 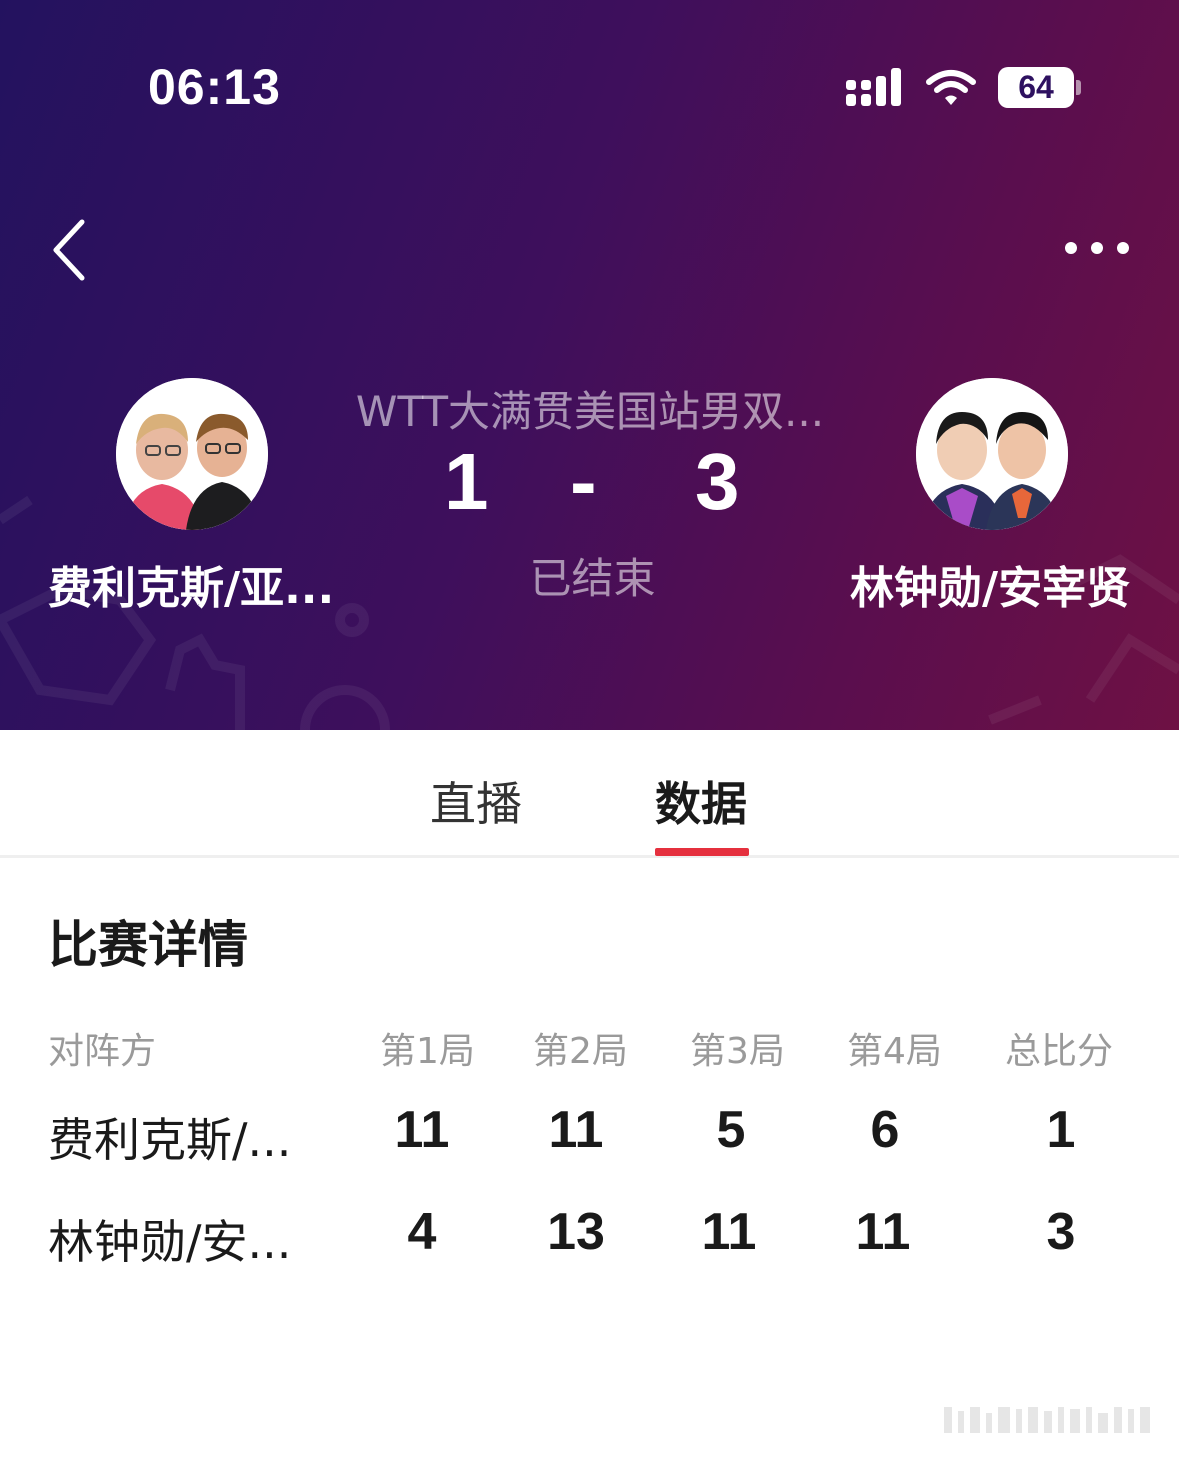 I want to click on more-button, so click(x=1096, y=248).